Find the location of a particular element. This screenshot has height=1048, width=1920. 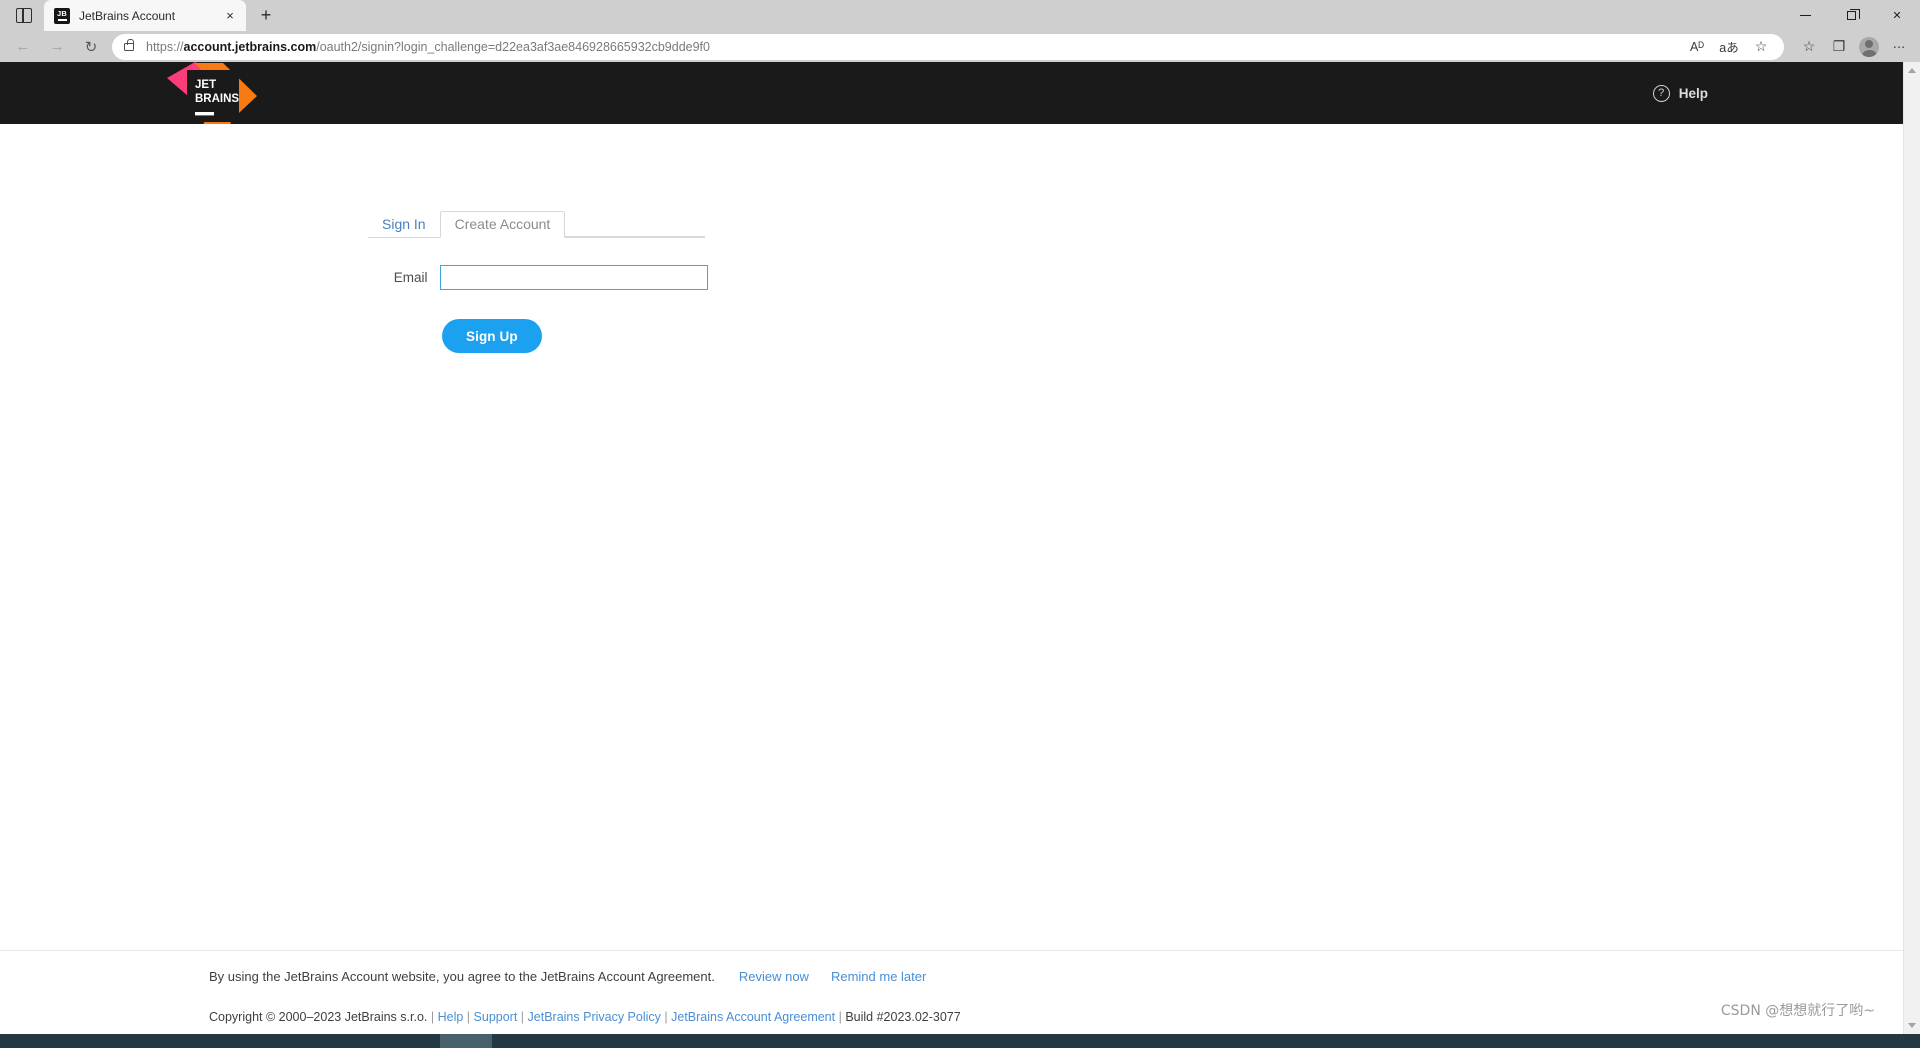

browser-tab: JB JetBrains Account × is located at coordinates (145, 15).